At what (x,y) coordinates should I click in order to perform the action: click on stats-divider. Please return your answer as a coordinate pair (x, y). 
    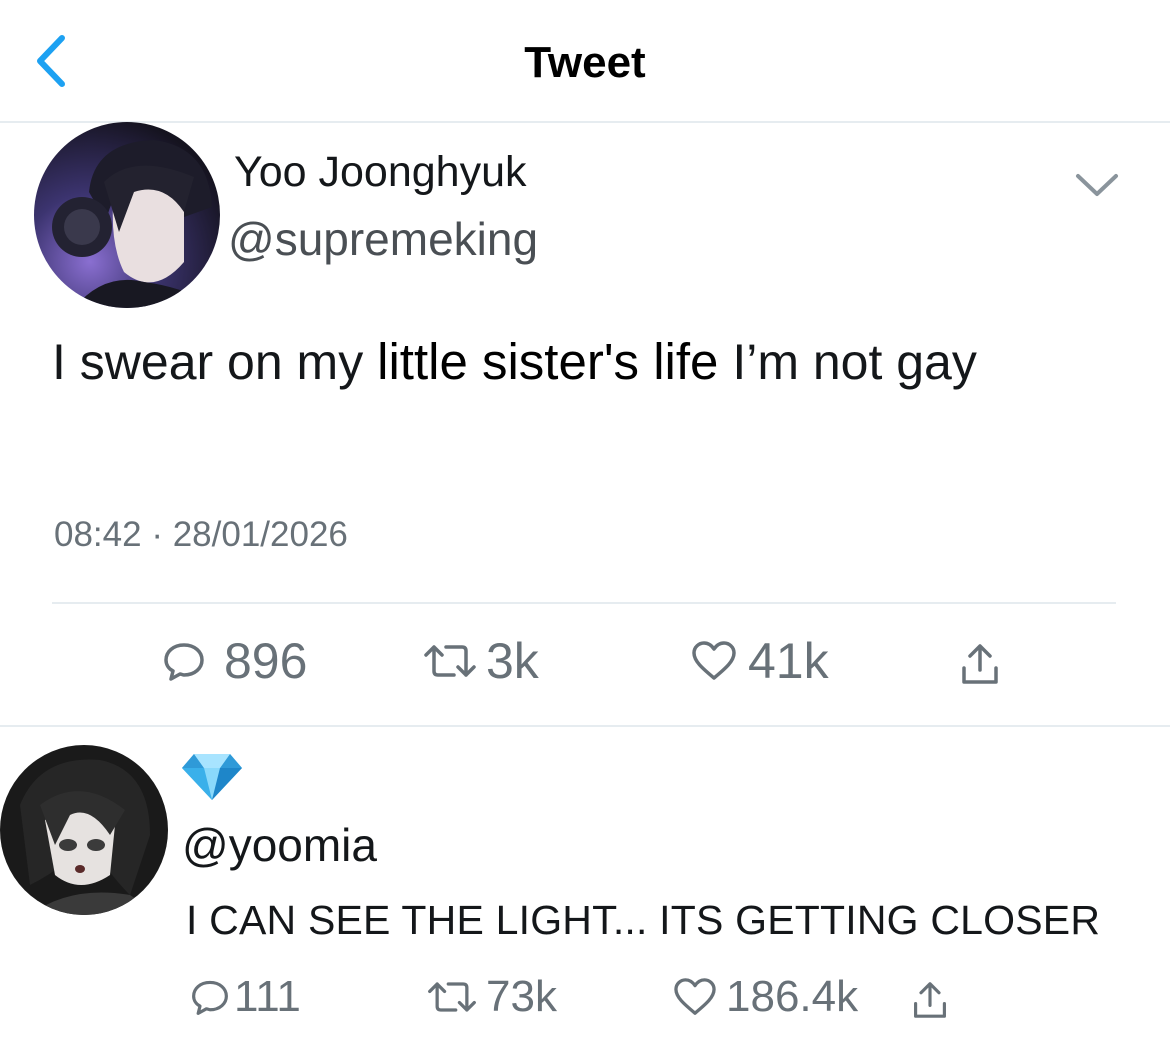
    Looking at the image, I should click on (584, 603).